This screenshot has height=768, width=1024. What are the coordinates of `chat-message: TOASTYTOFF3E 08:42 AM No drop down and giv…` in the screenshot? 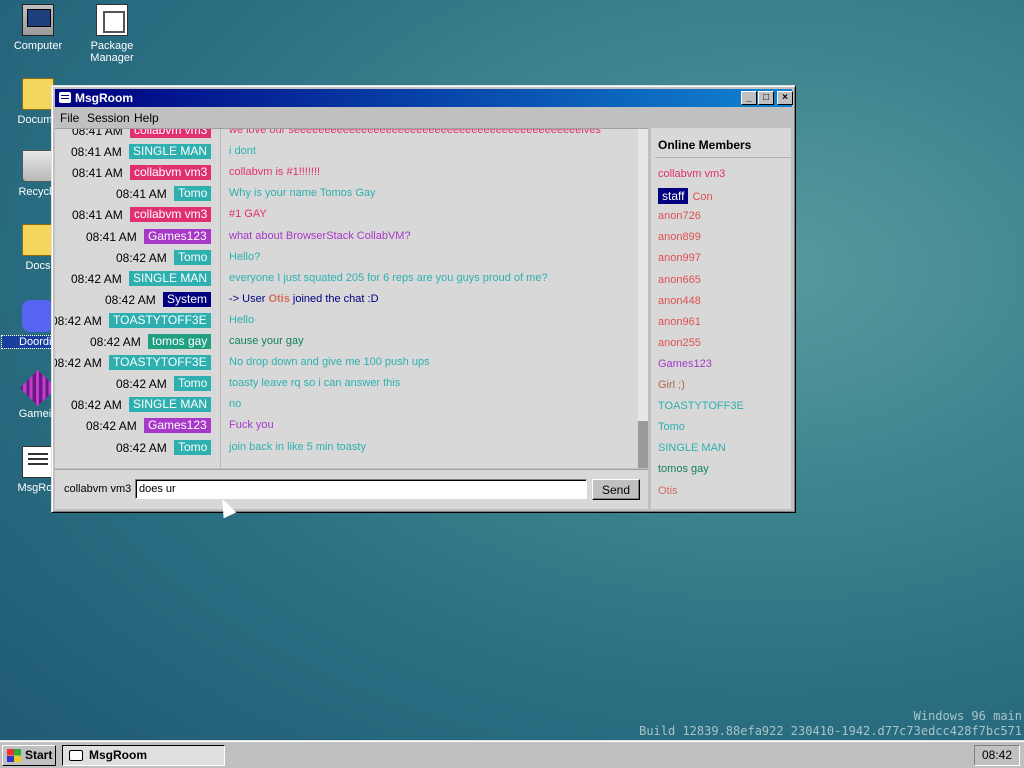 It's located at (343, 363).